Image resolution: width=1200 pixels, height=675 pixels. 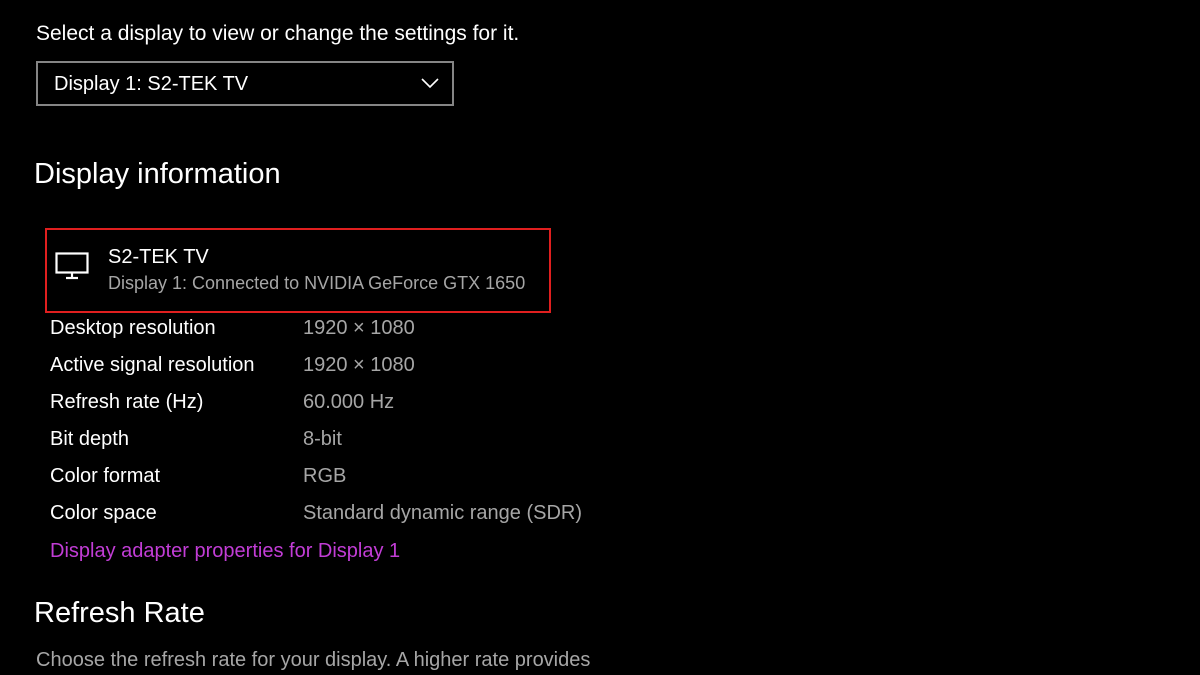 I want to click on display-information-heading: Display information, so click(x=157, y=174).